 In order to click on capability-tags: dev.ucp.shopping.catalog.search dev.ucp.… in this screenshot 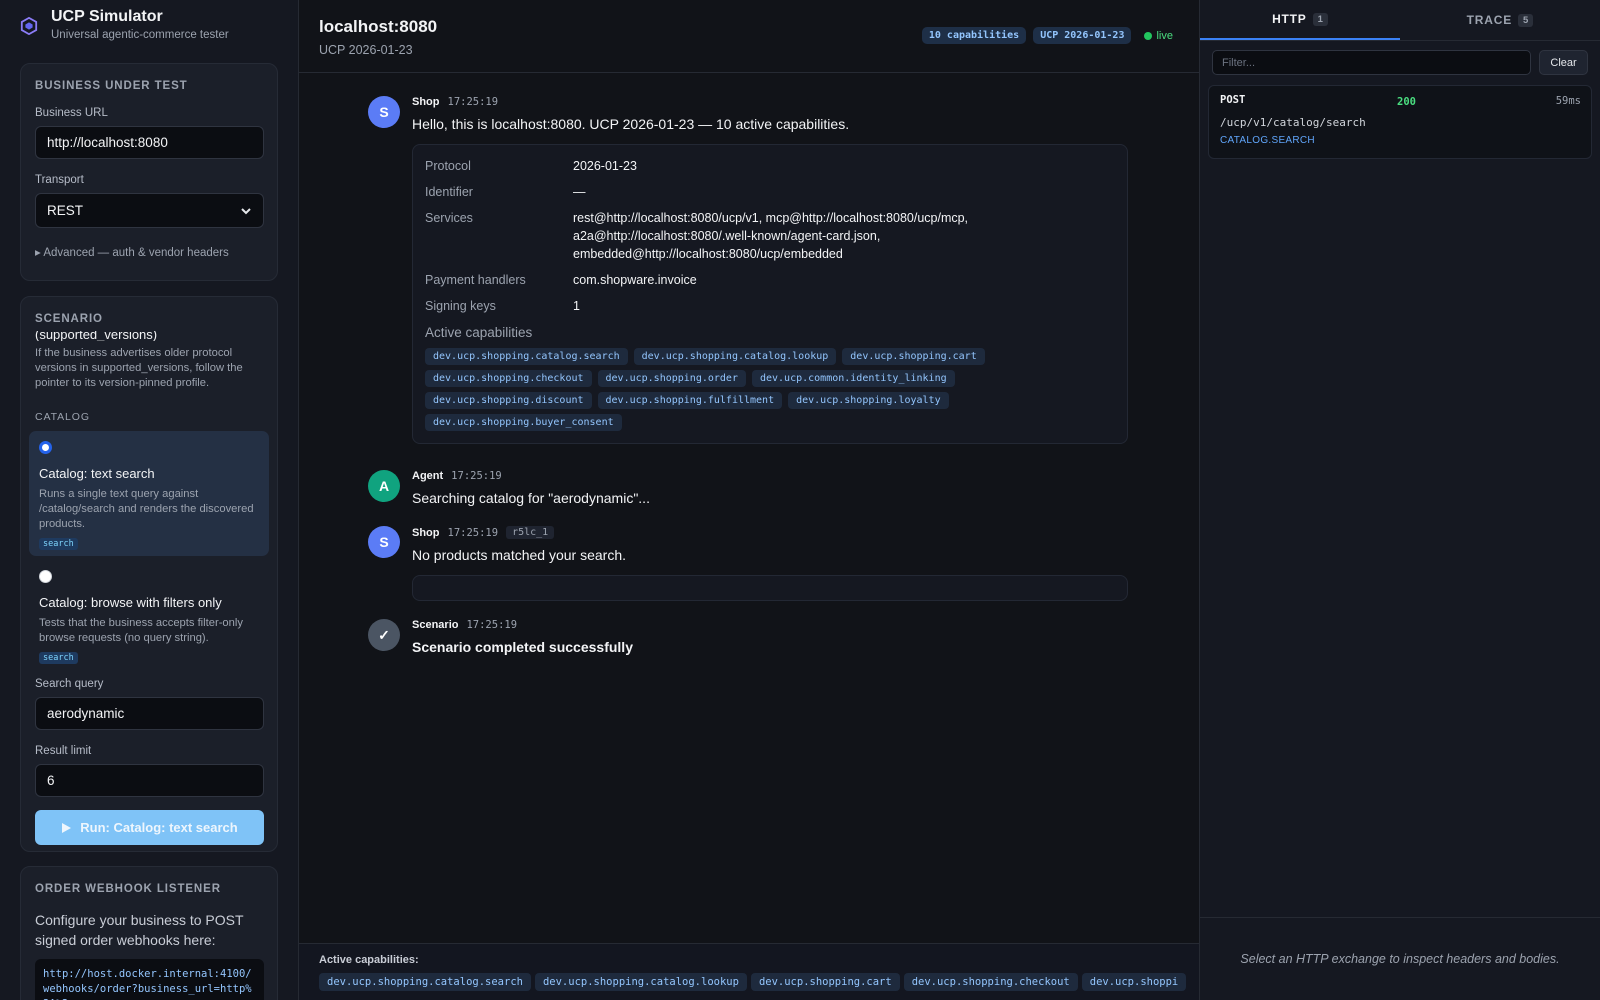, I will do `click(770, 389)`.